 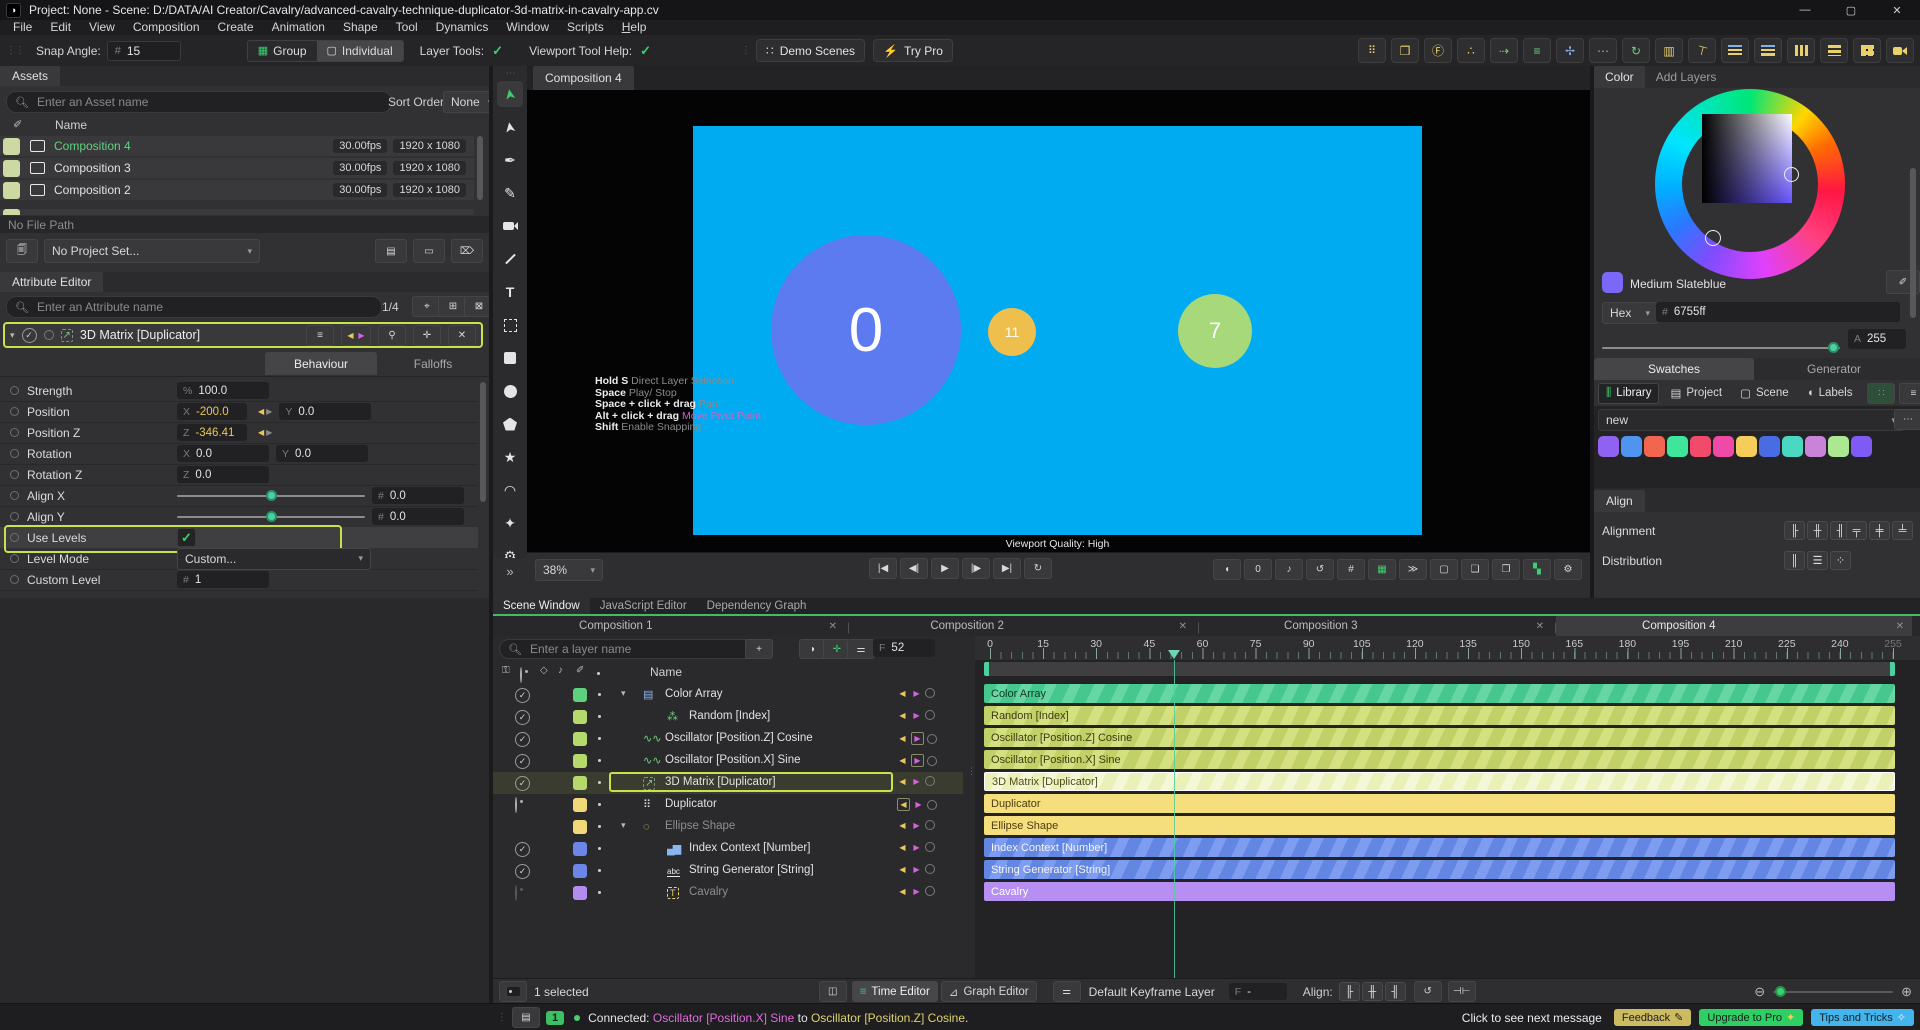 What do you see at coordinates (186, 537) in the screenshot?
I see `checkbox: ✓` at bounding box center [186, 537].